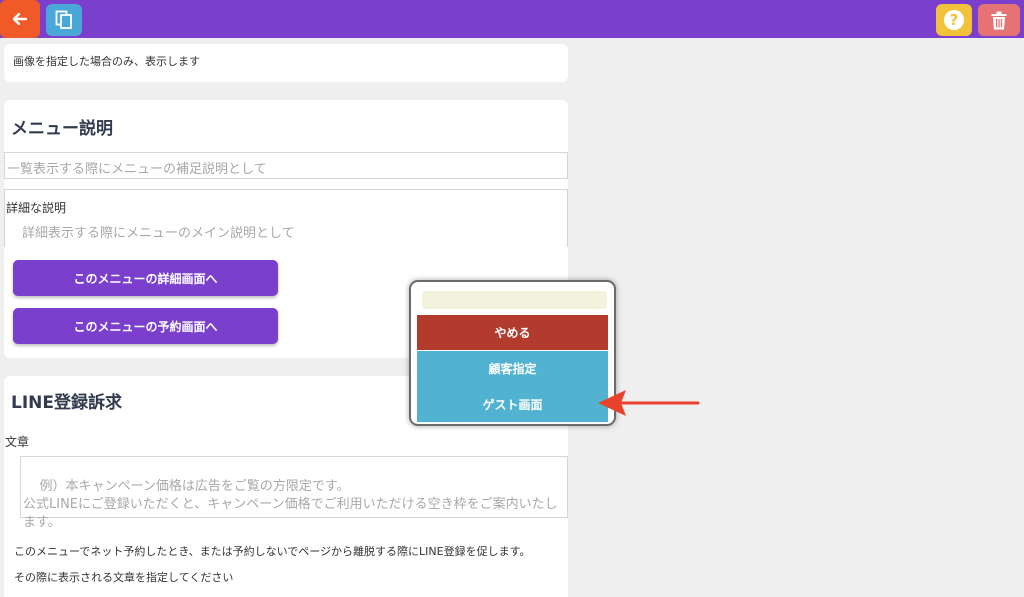 The width and height of the screenshot is (1024, 597). I want to click on line-note-2: その際に表示される文章を指定してください, so click(124, 577).